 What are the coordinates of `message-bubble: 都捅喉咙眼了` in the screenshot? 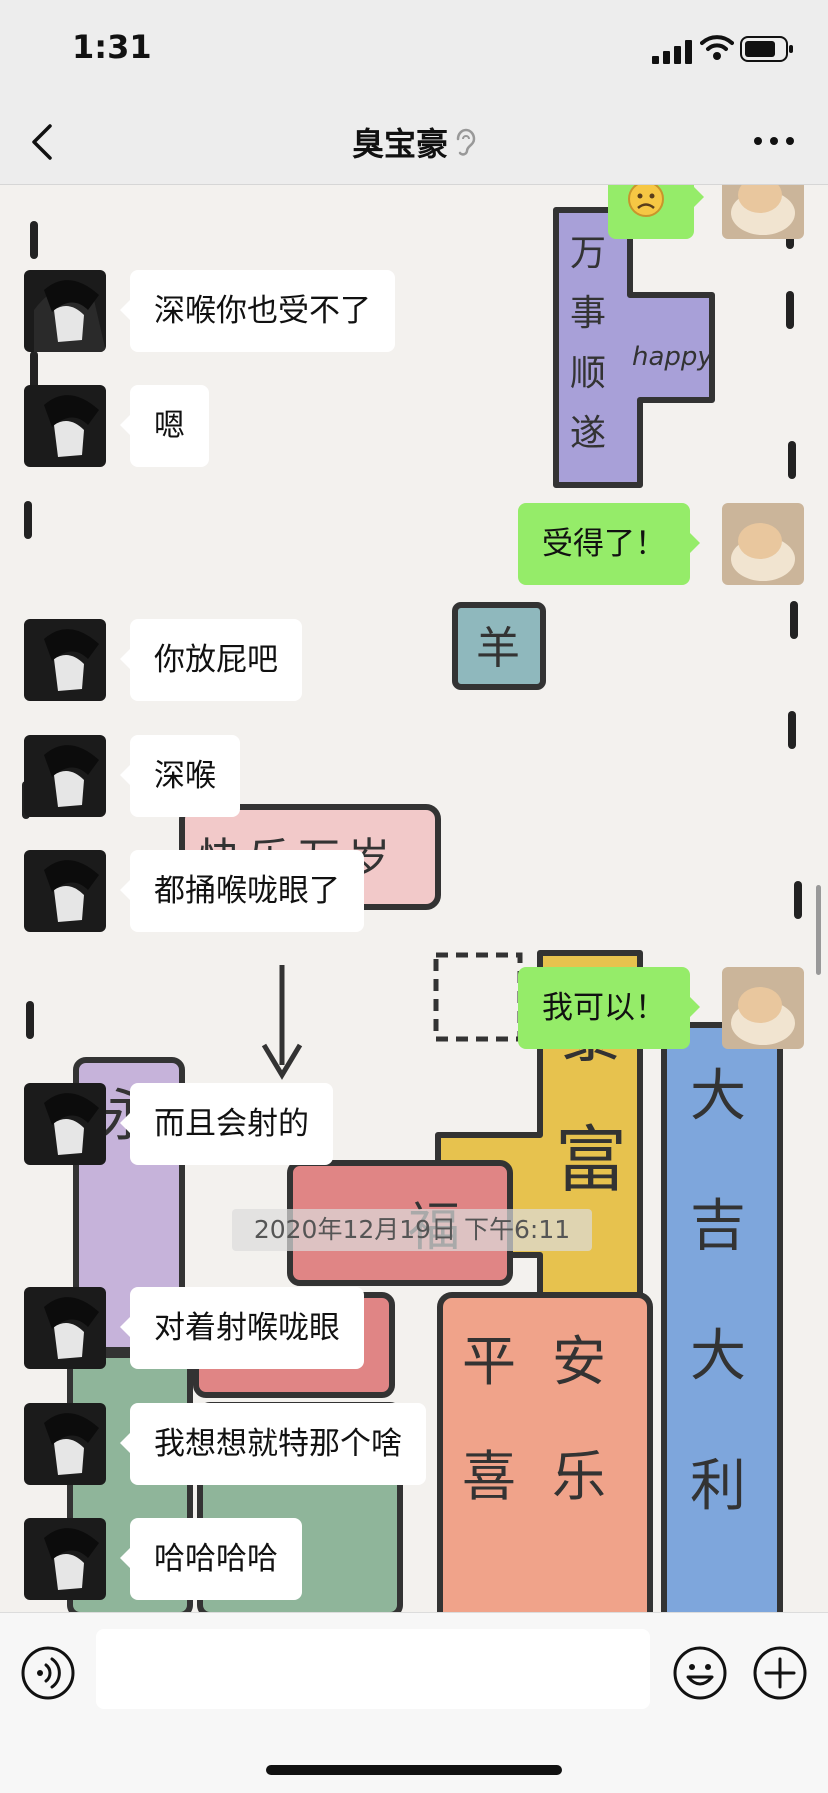 It's located at (242, 891).